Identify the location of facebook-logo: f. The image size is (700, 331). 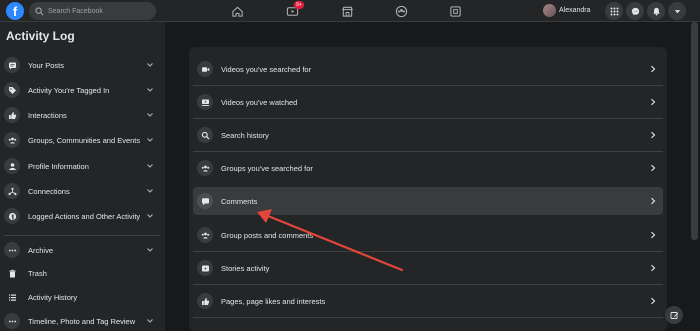
(15, 11).